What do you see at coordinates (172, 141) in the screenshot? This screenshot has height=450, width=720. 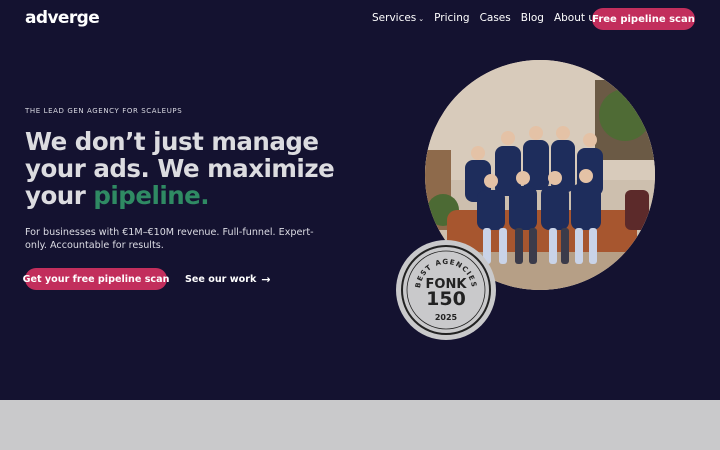 I see `headline-line-1: We don’t just manage` at bounding box center [172, 141].